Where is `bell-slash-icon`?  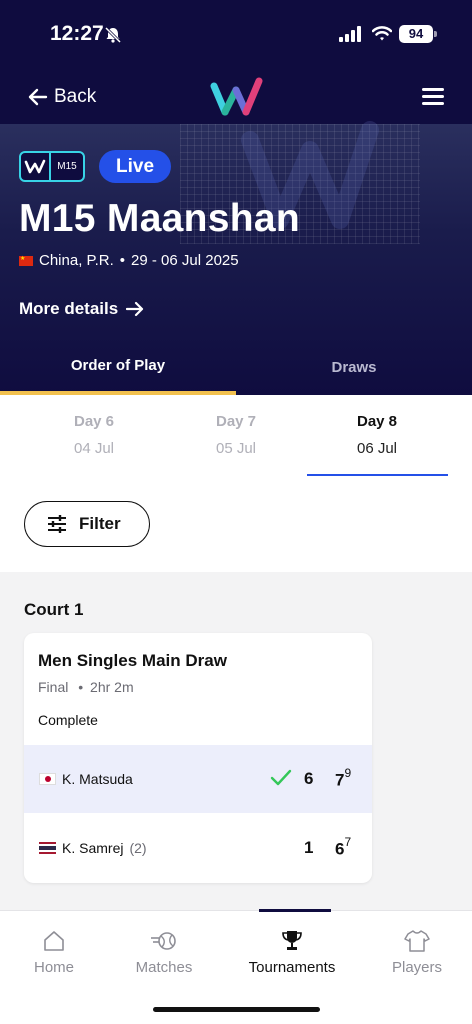 bell-slash-icon is located at coordinates (113, 35).